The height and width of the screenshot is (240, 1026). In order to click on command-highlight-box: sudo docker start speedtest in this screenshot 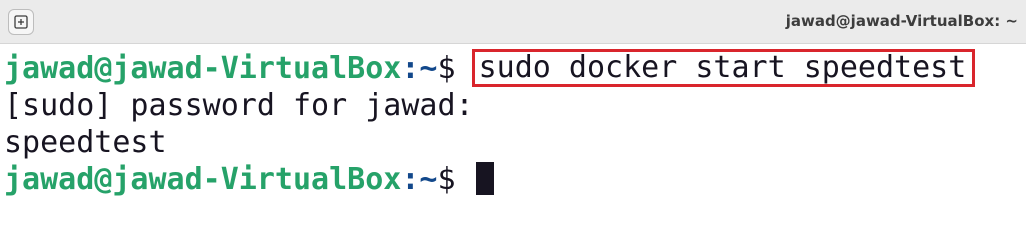, I will do `click(723, 68)`.